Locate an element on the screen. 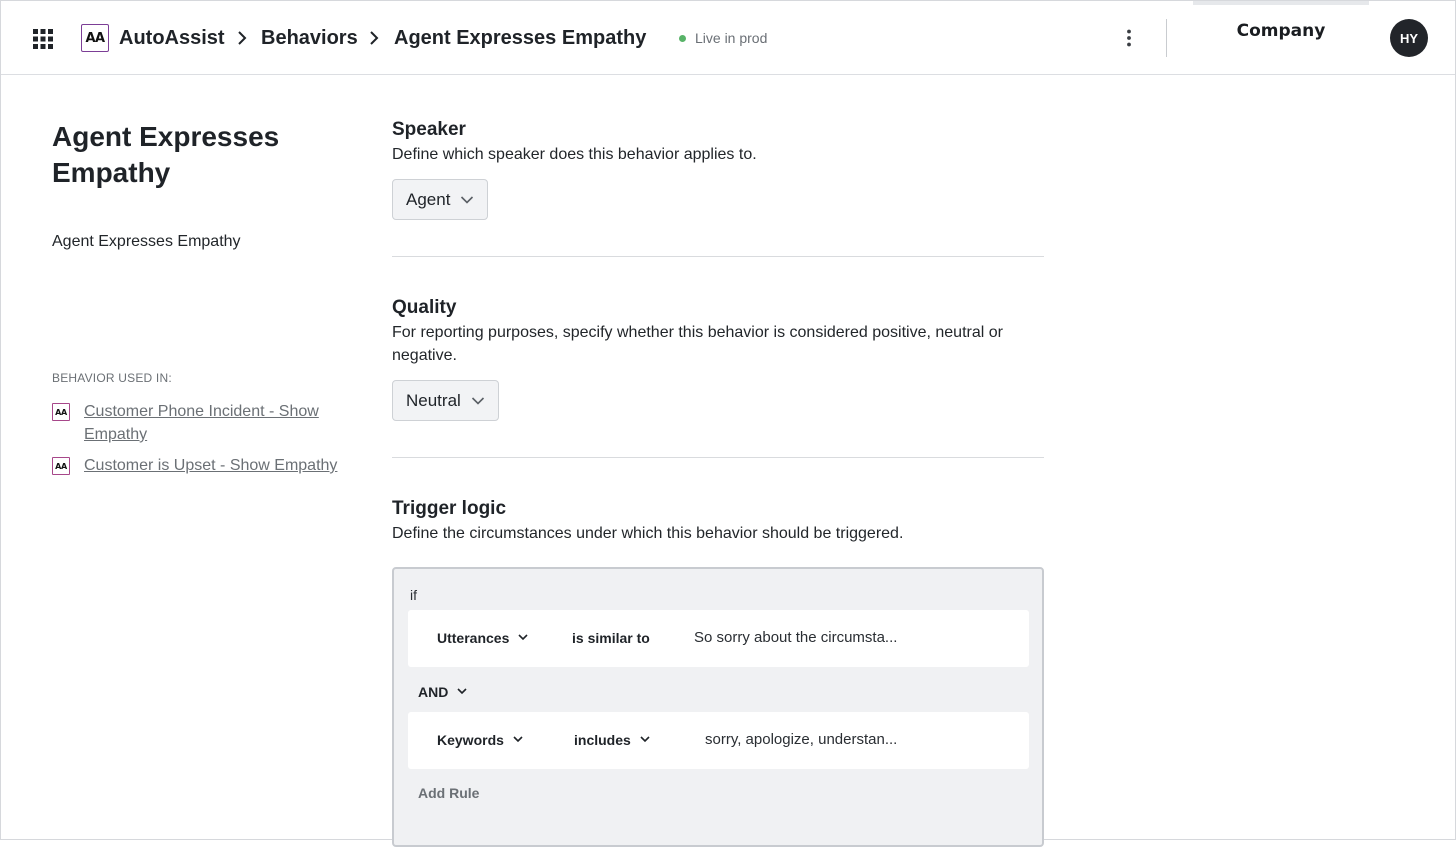 The image size is (1456, 847). rule-field-value: Utterances is located at coordinates (473, 638).